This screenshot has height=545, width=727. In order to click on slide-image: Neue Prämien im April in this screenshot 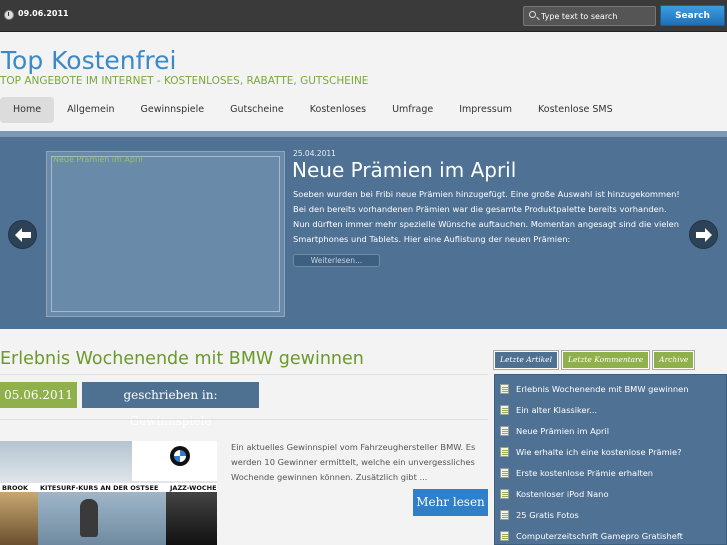, I will do `click(165, 234)`.